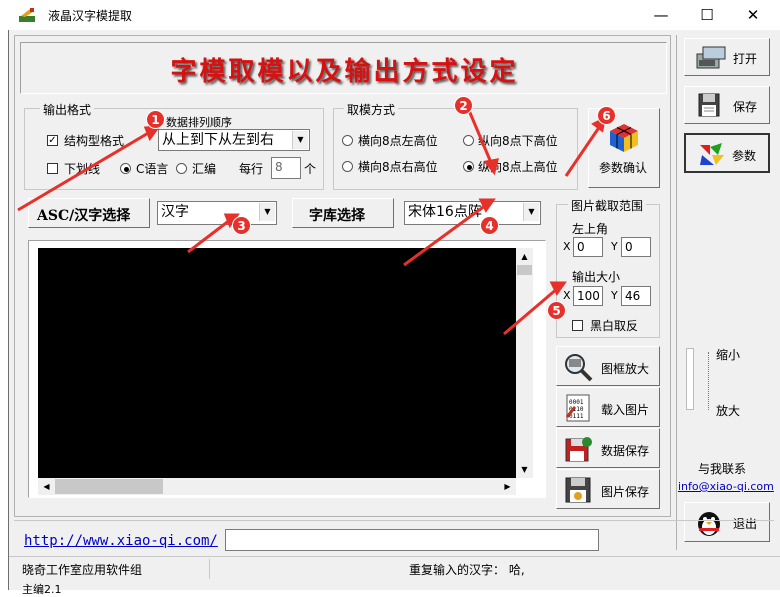  What do you see at coordinates (241, 225) in the screenshot?
I see `marker-3: 3` at bounding box center [241, 225].